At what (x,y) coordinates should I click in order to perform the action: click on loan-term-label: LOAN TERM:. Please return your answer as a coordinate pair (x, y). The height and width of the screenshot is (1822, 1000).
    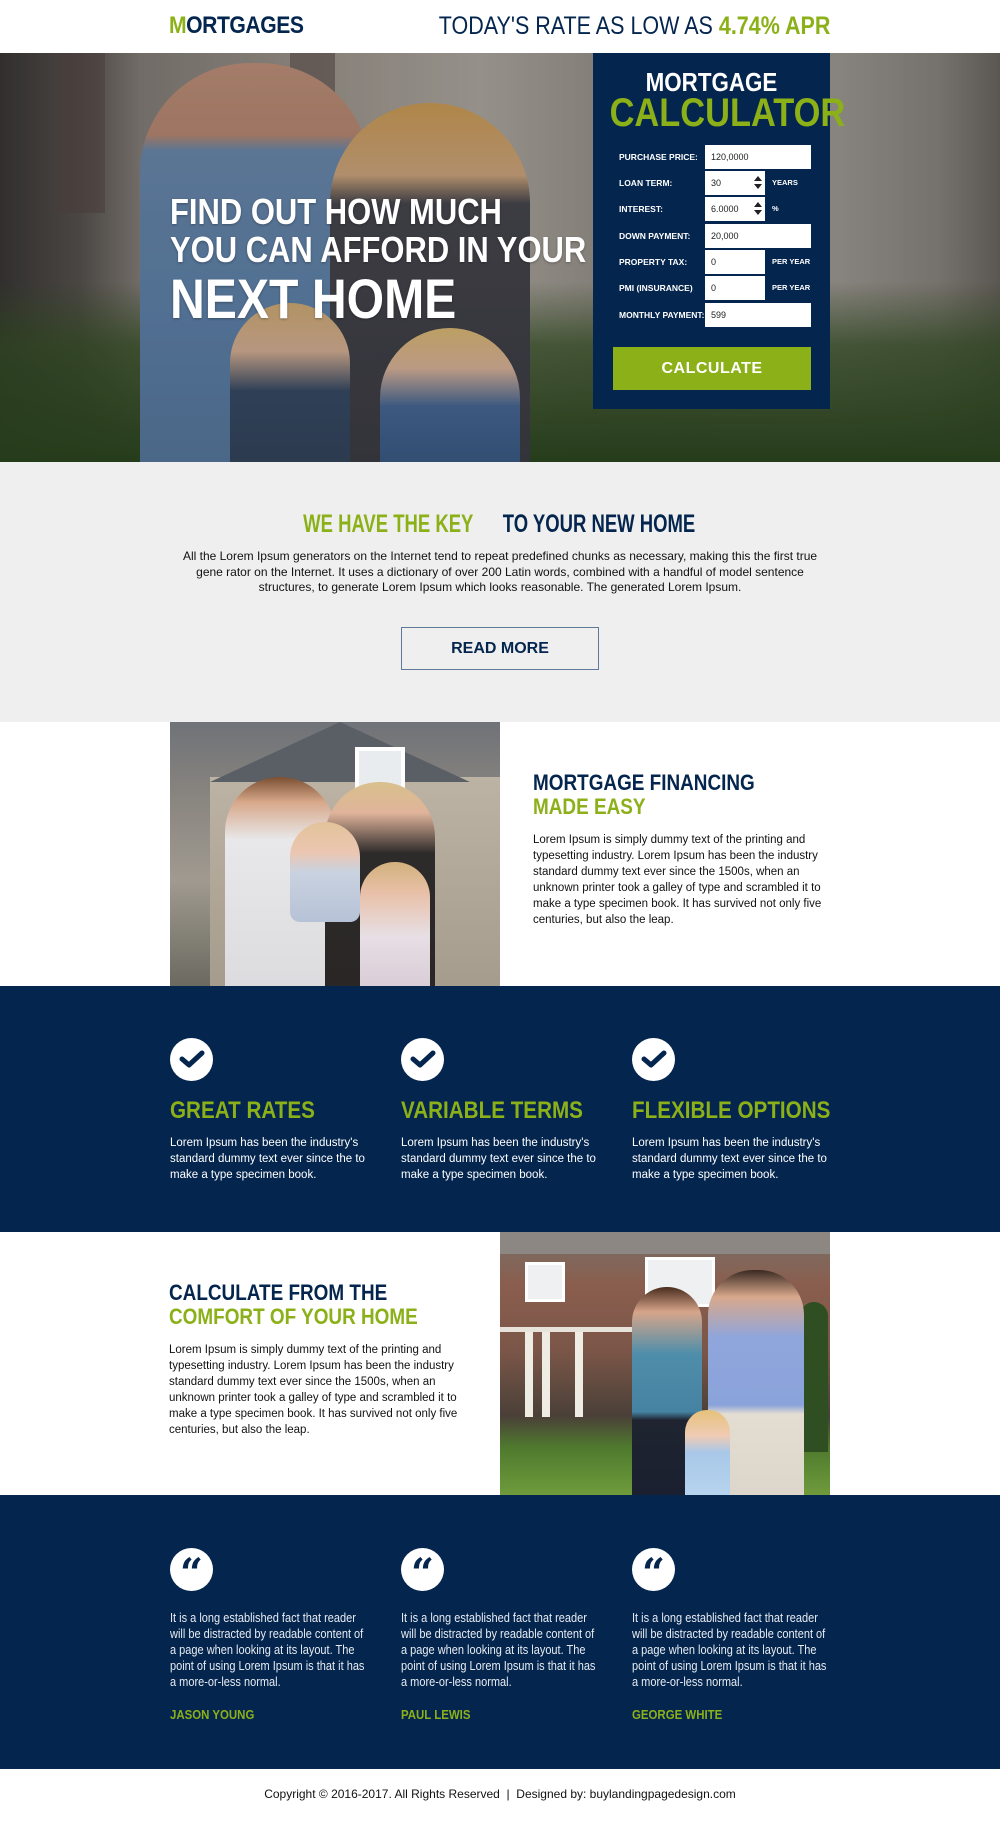
    Looking at the image, I should click on (646, 183).